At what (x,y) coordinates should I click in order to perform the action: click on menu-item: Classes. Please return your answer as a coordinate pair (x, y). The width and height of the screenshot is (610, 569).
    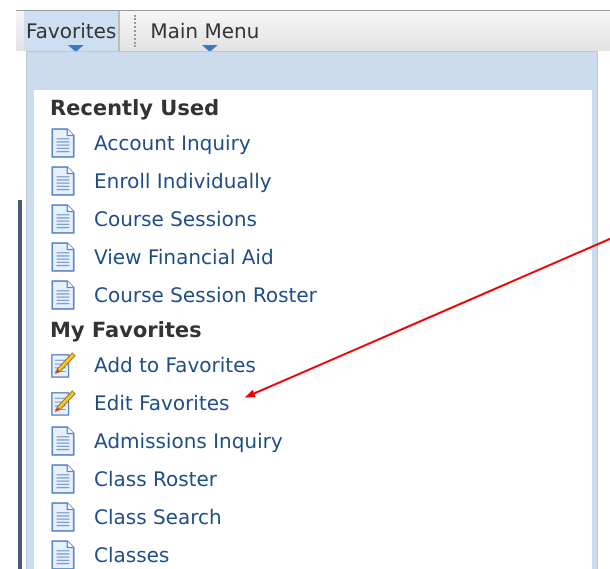
    Looking at the image, I should click on (132, 555).